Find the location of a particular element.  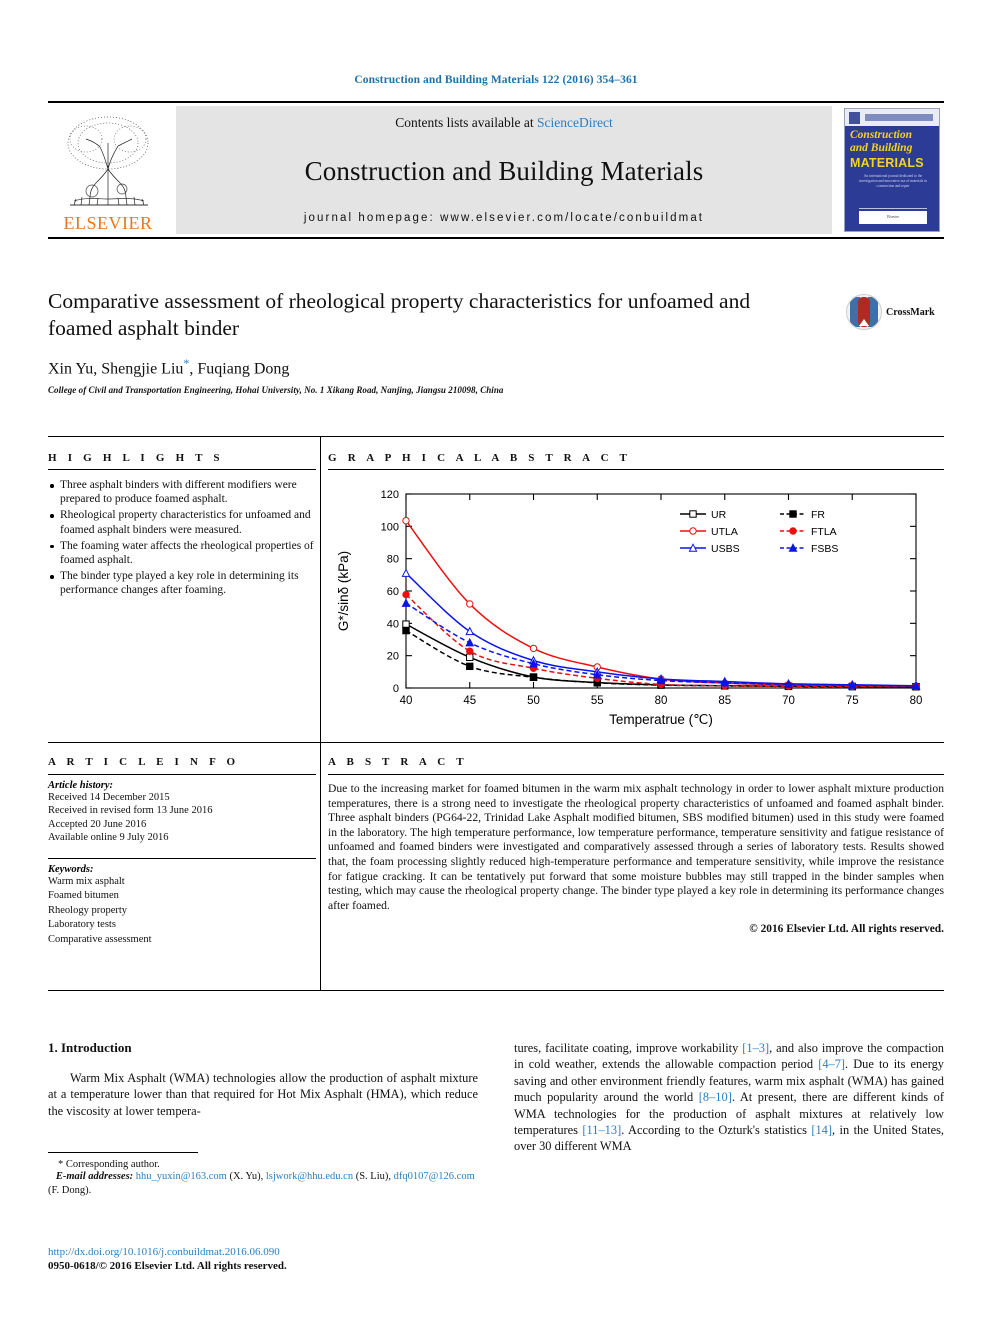

crossmark-icon is located at coordinates (864, 312).